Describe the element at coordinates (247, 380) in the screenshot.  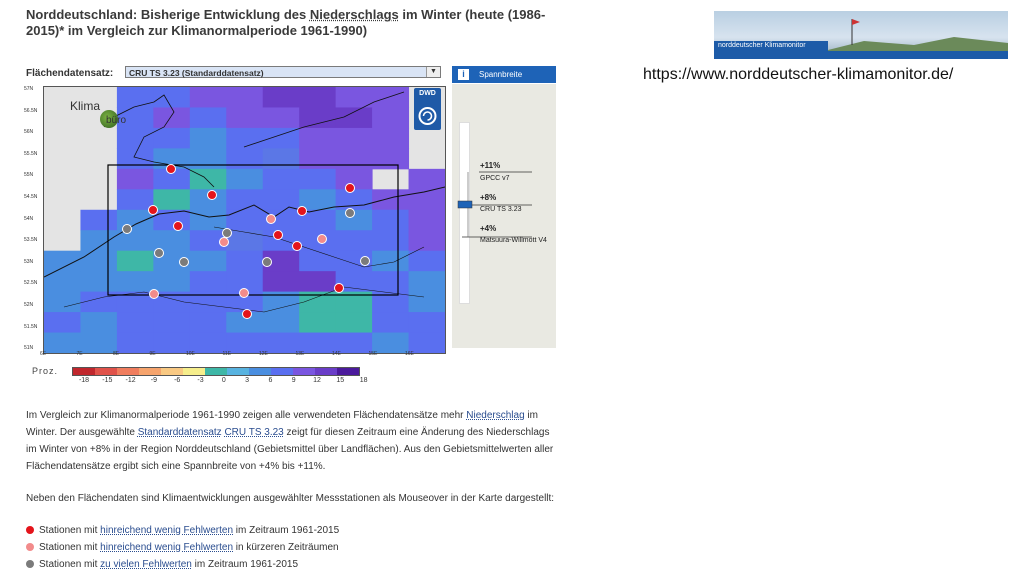
I see `legend-tick: 3` at that location.